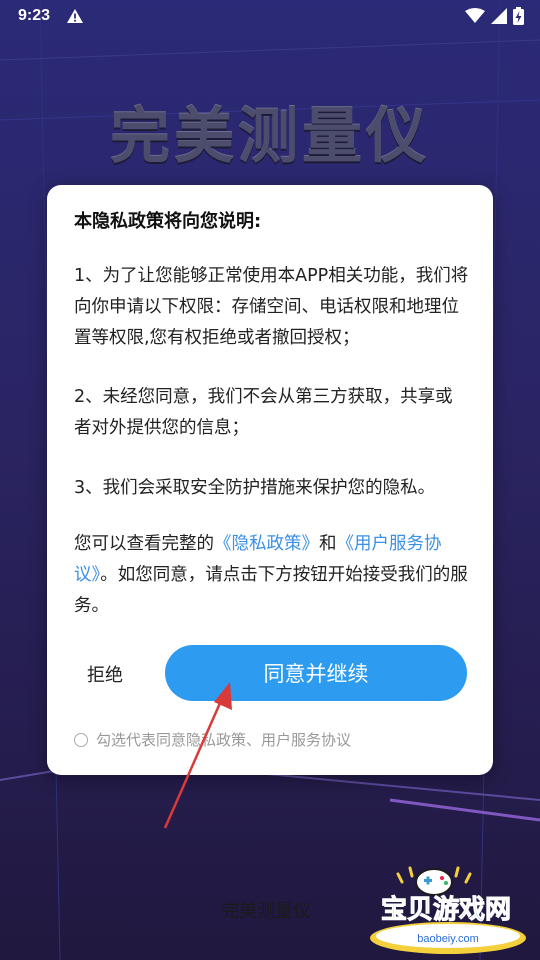  What do you see at coordinates (197, 755) in the screenshot?
I see `annotation-arrow` at bounding box center [197, 755].